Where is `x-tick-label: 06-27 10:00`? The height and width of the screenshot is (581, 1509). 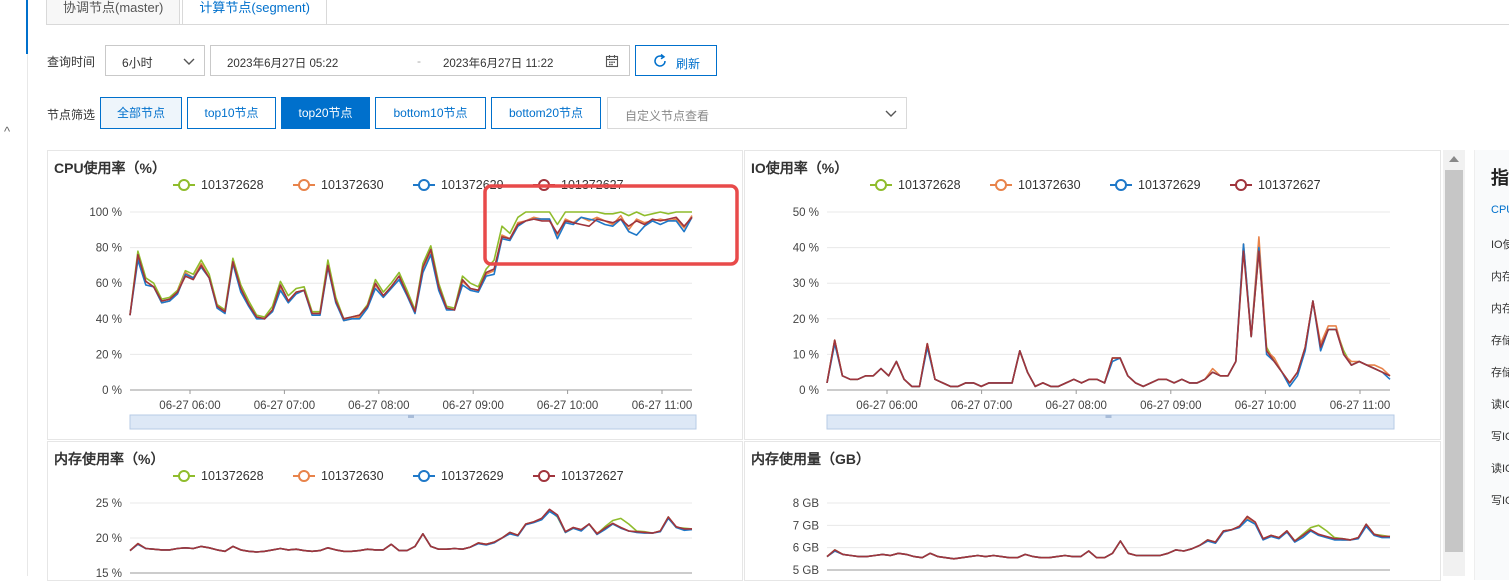
x-tick-label: 06-27 10:00 is located at coordinates (567, 406).